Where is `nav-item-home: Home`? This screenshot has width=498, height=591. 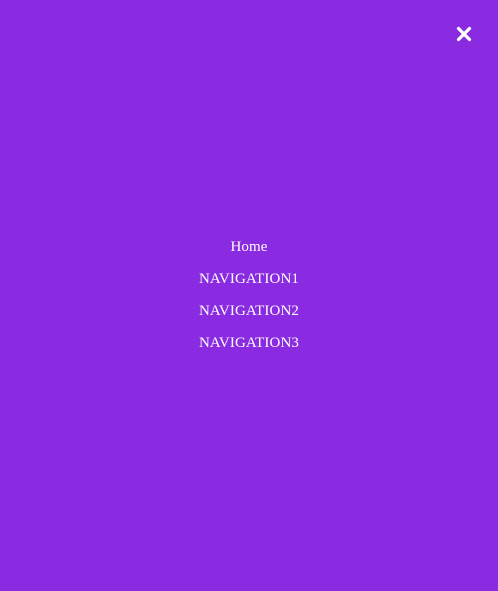 nav-item-home: Home is located at coordinates (249, 249).